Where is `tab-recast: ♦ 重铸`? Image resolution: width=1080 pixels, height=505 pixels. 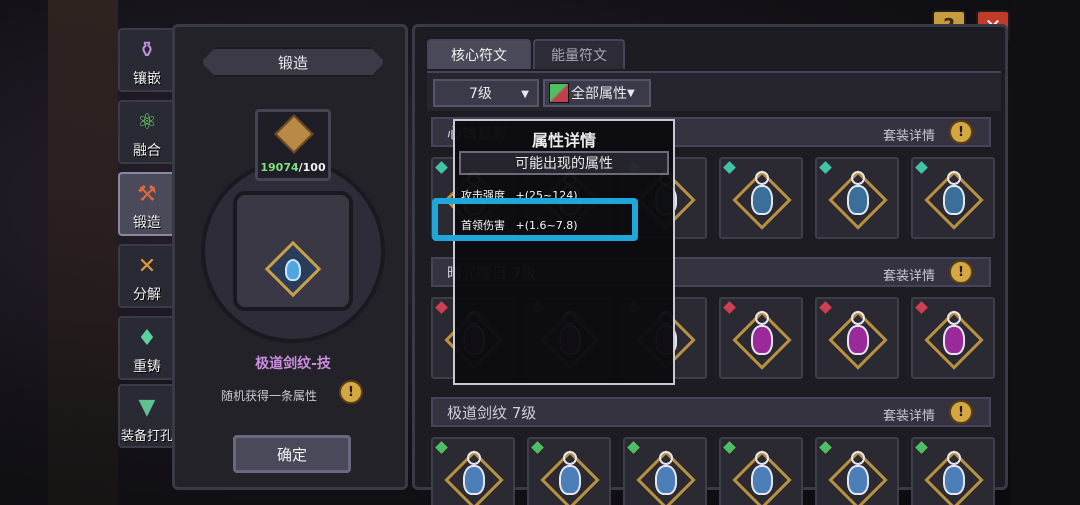 tab-recast: ♦ 重铸 is located at coordinates (147, 348).